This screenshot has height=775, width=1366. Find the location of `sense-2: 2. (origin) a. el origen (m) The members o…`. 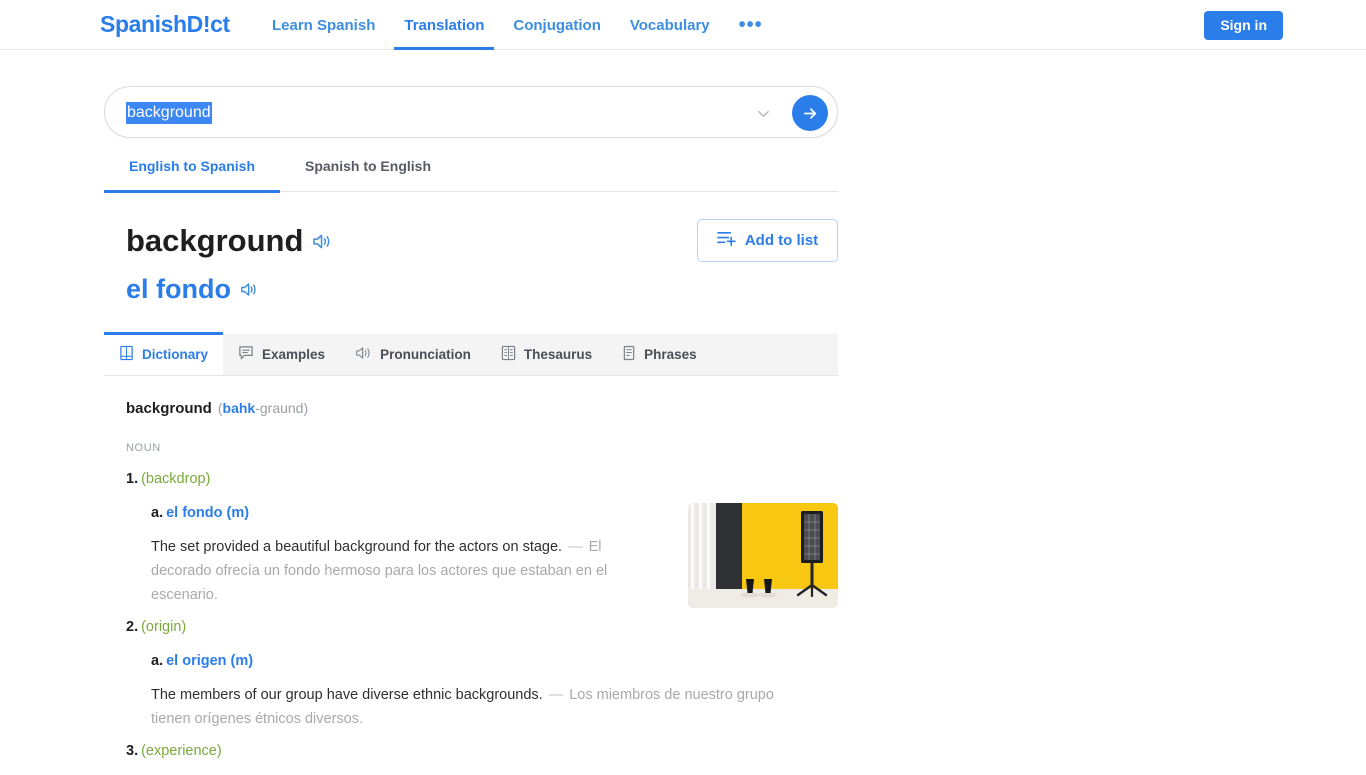

sense-2: 2. (origin) a. el origen (m) The members o… is located at coordinates (482, 674).